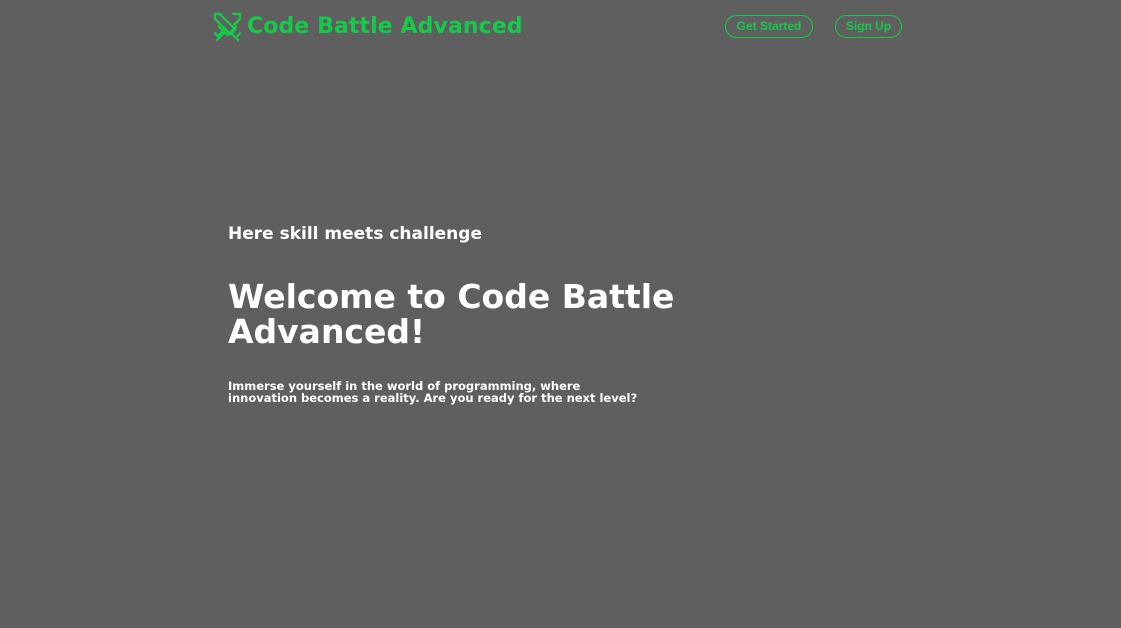  What do you see at coordinates (355, 234) in the screenshot?
I see `hero-tagline: Here skill meets challenge` at bounding box center [355, 234].